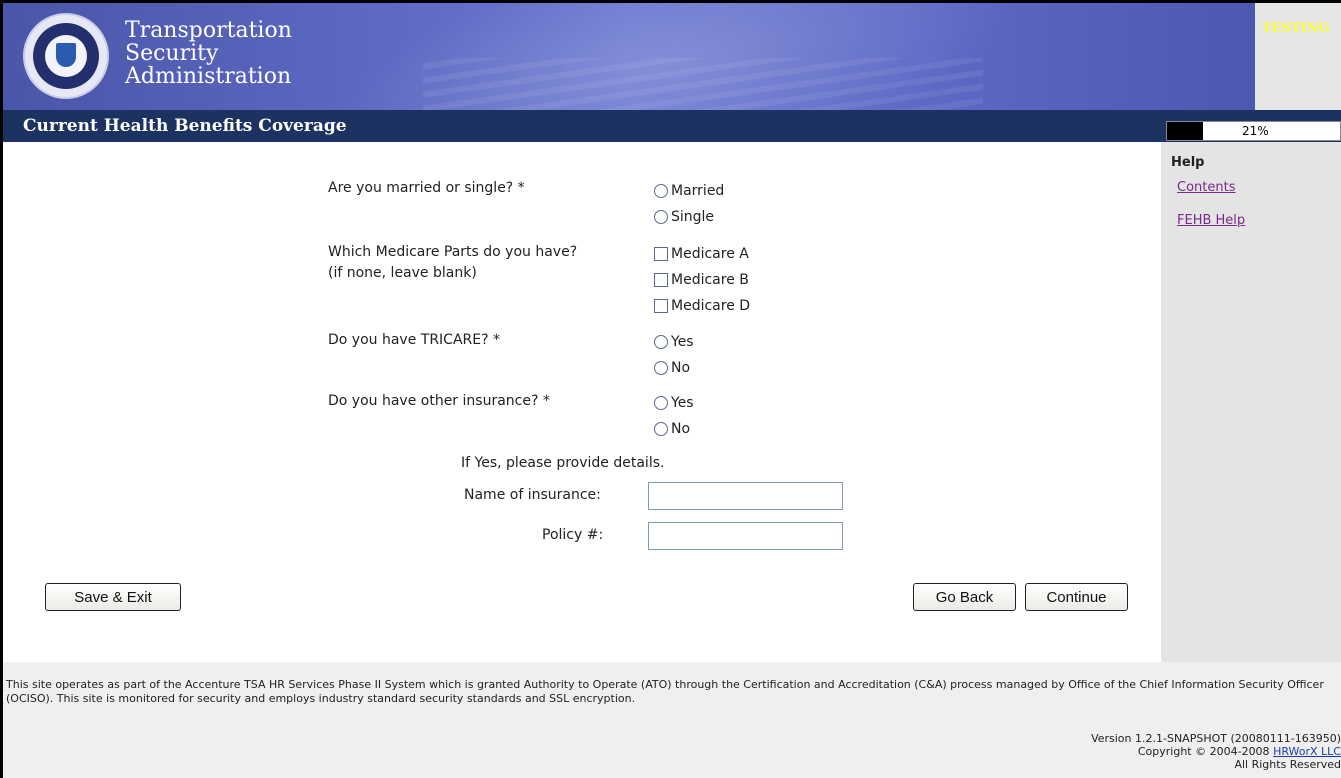 This screenshot has width=1341, height=778. What do you see at coordinates (661, 368) in the screenshot?
I see `tricare-no-radio` at bounding box center [661, 368].